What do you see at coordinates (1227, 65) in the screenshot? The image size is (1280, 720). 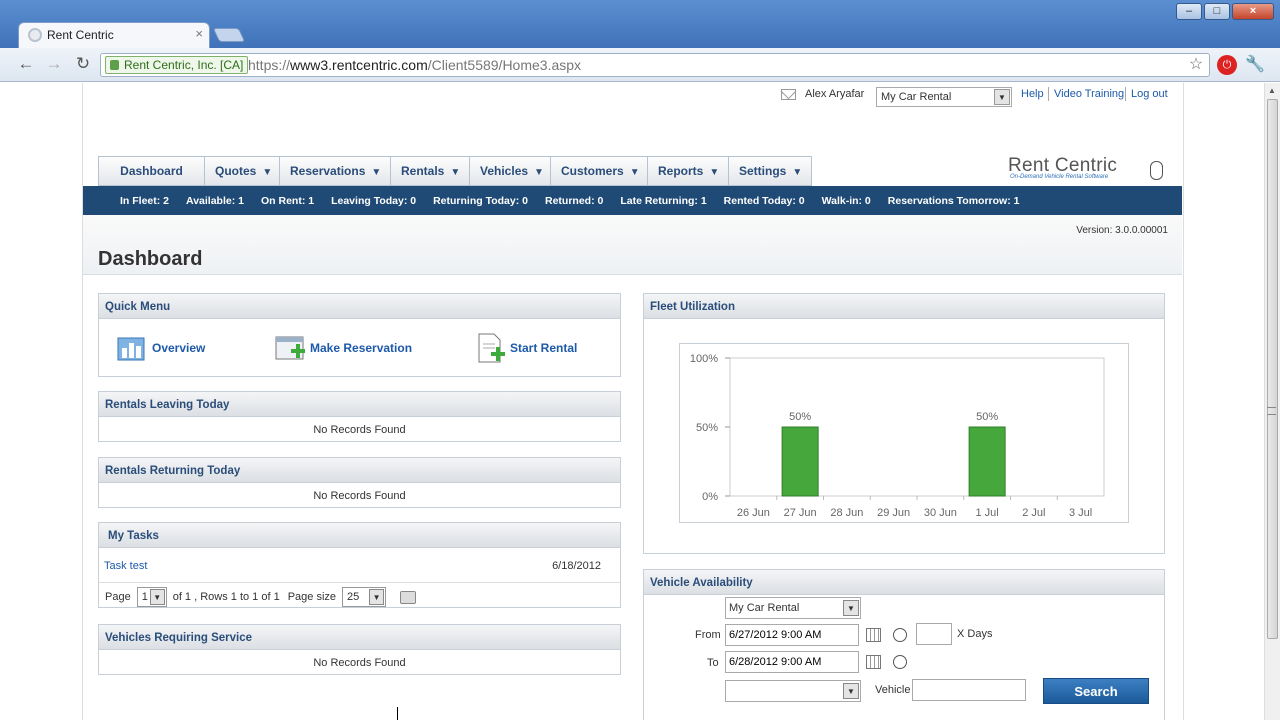 I see `extension-stop-icon: ⏻` at bounding box center [1227, 65].